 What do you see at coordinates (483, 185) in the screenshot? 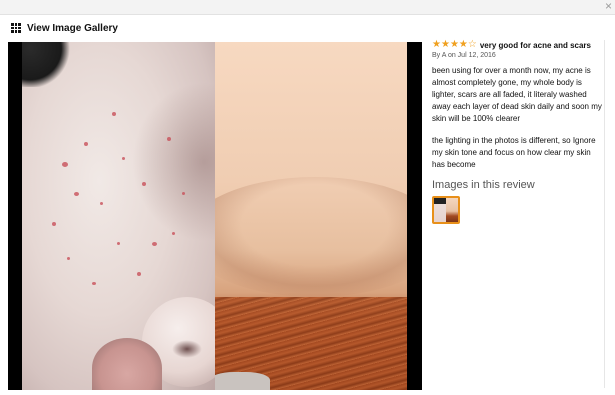
I see `images-in-review-heading: Images in this review` at bounding box center [483, 185].